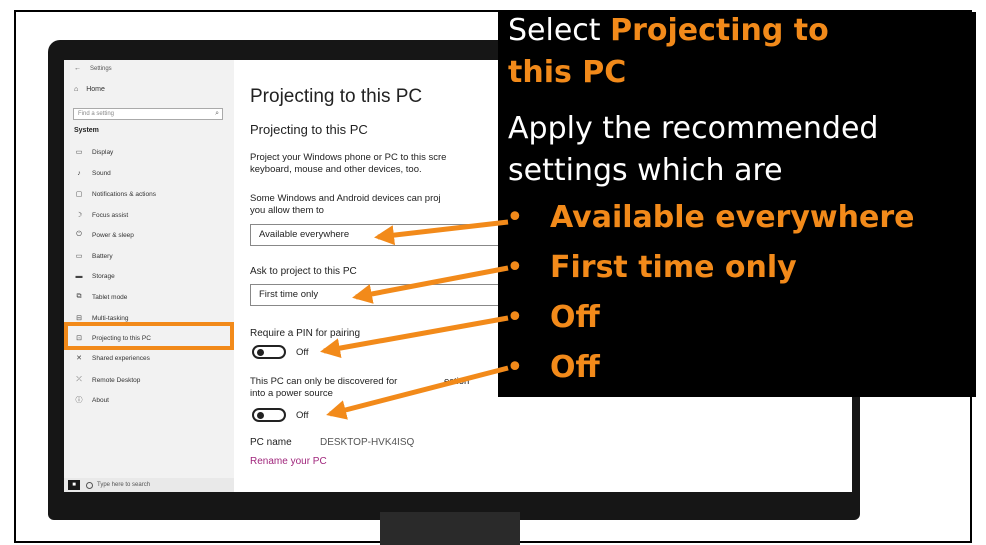  What do you see at coordinates (380, 295) in the screenshot?
I see `ask-to-project-dropdown: First time only` at bounding box center [380, 295].